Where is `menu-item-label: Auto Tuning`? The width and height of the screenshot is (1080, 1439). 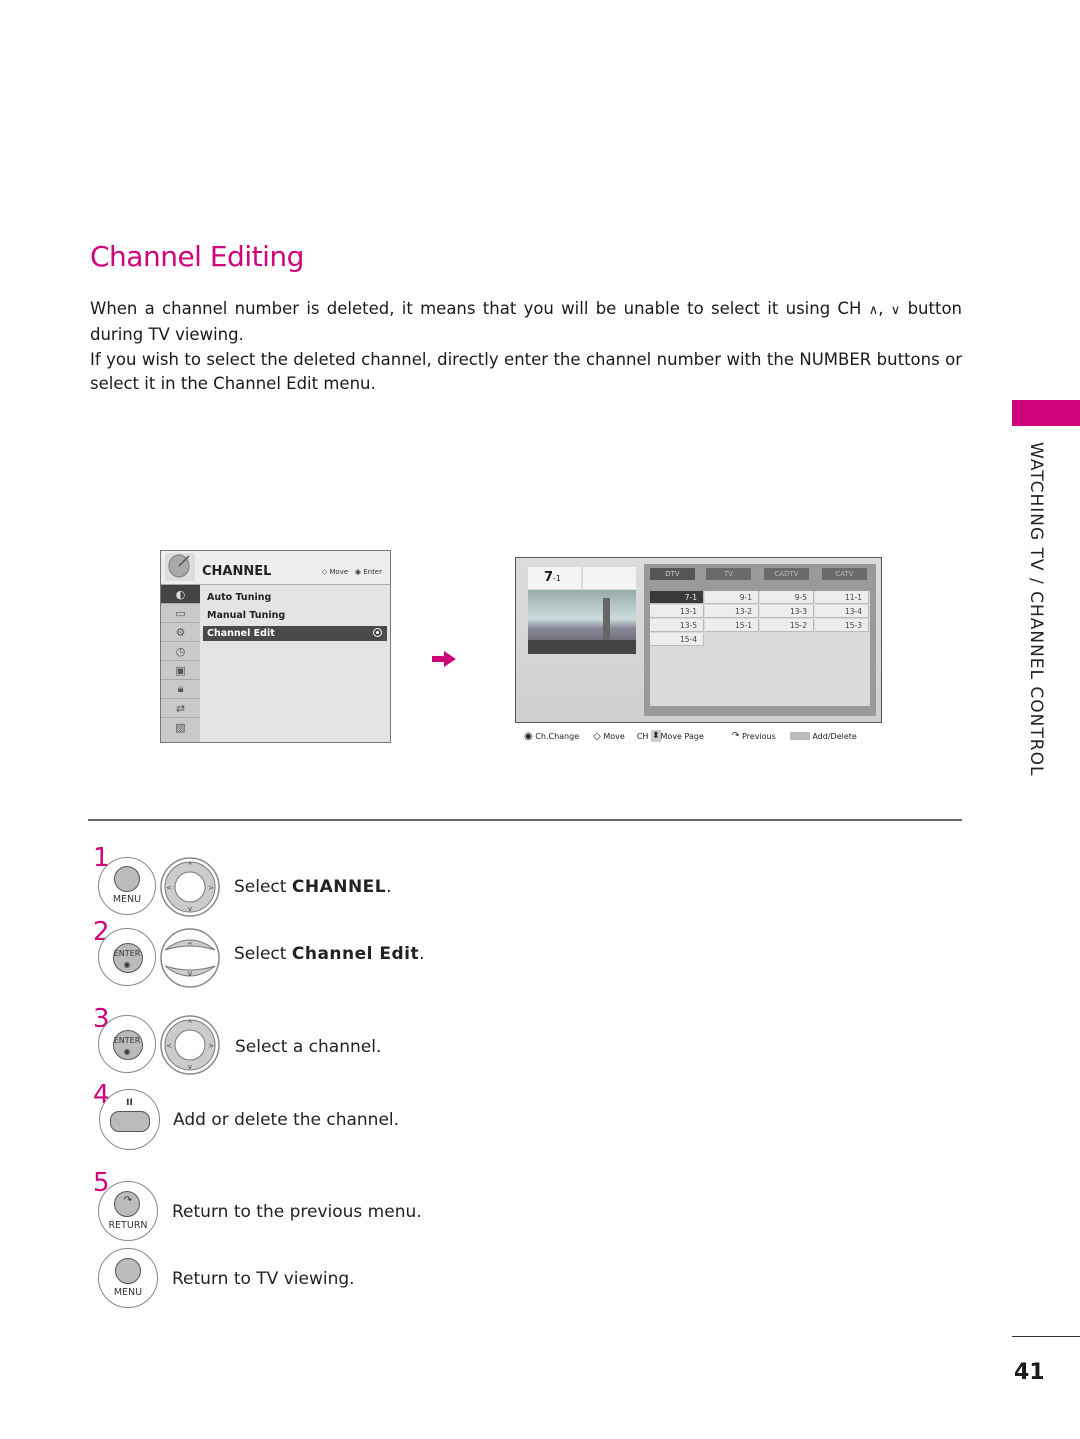
menu-item-label: Auto Tuning is located at coordinates (239, 597).